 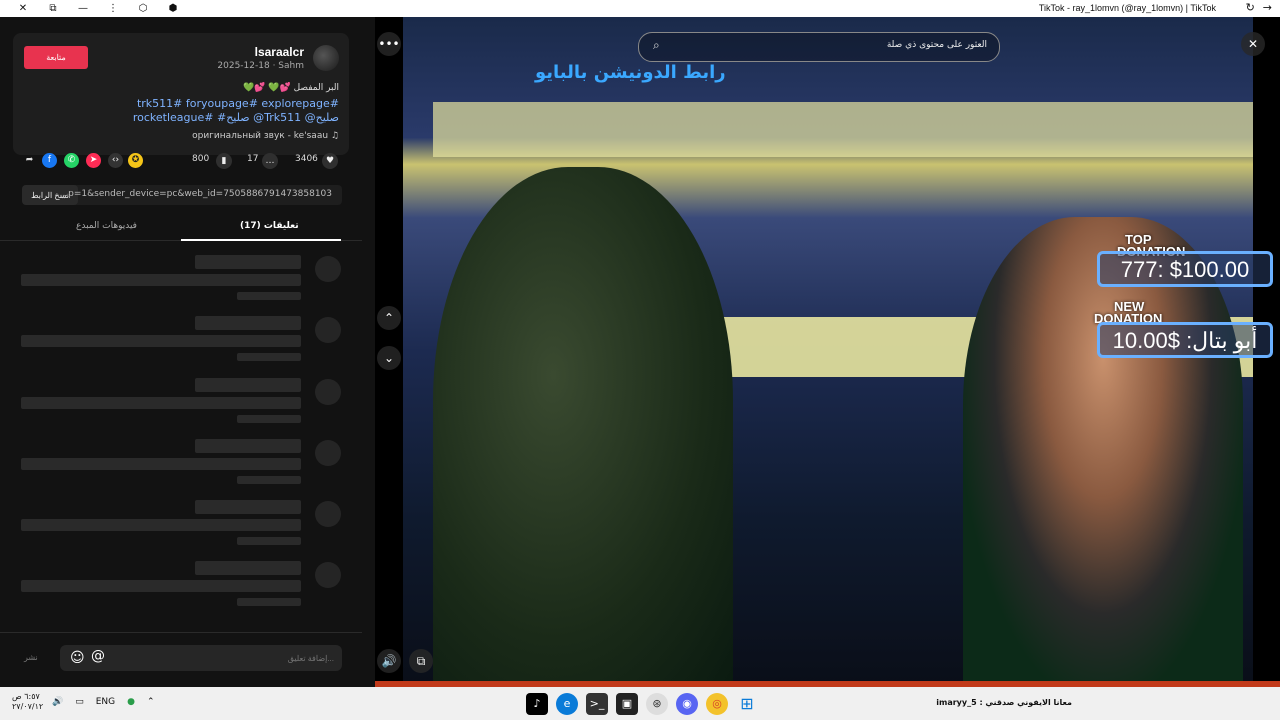 I want to click on window-controls: ✕ ⧉ — ⋮ ⬡ ⬢, so click(x=98, y=8).